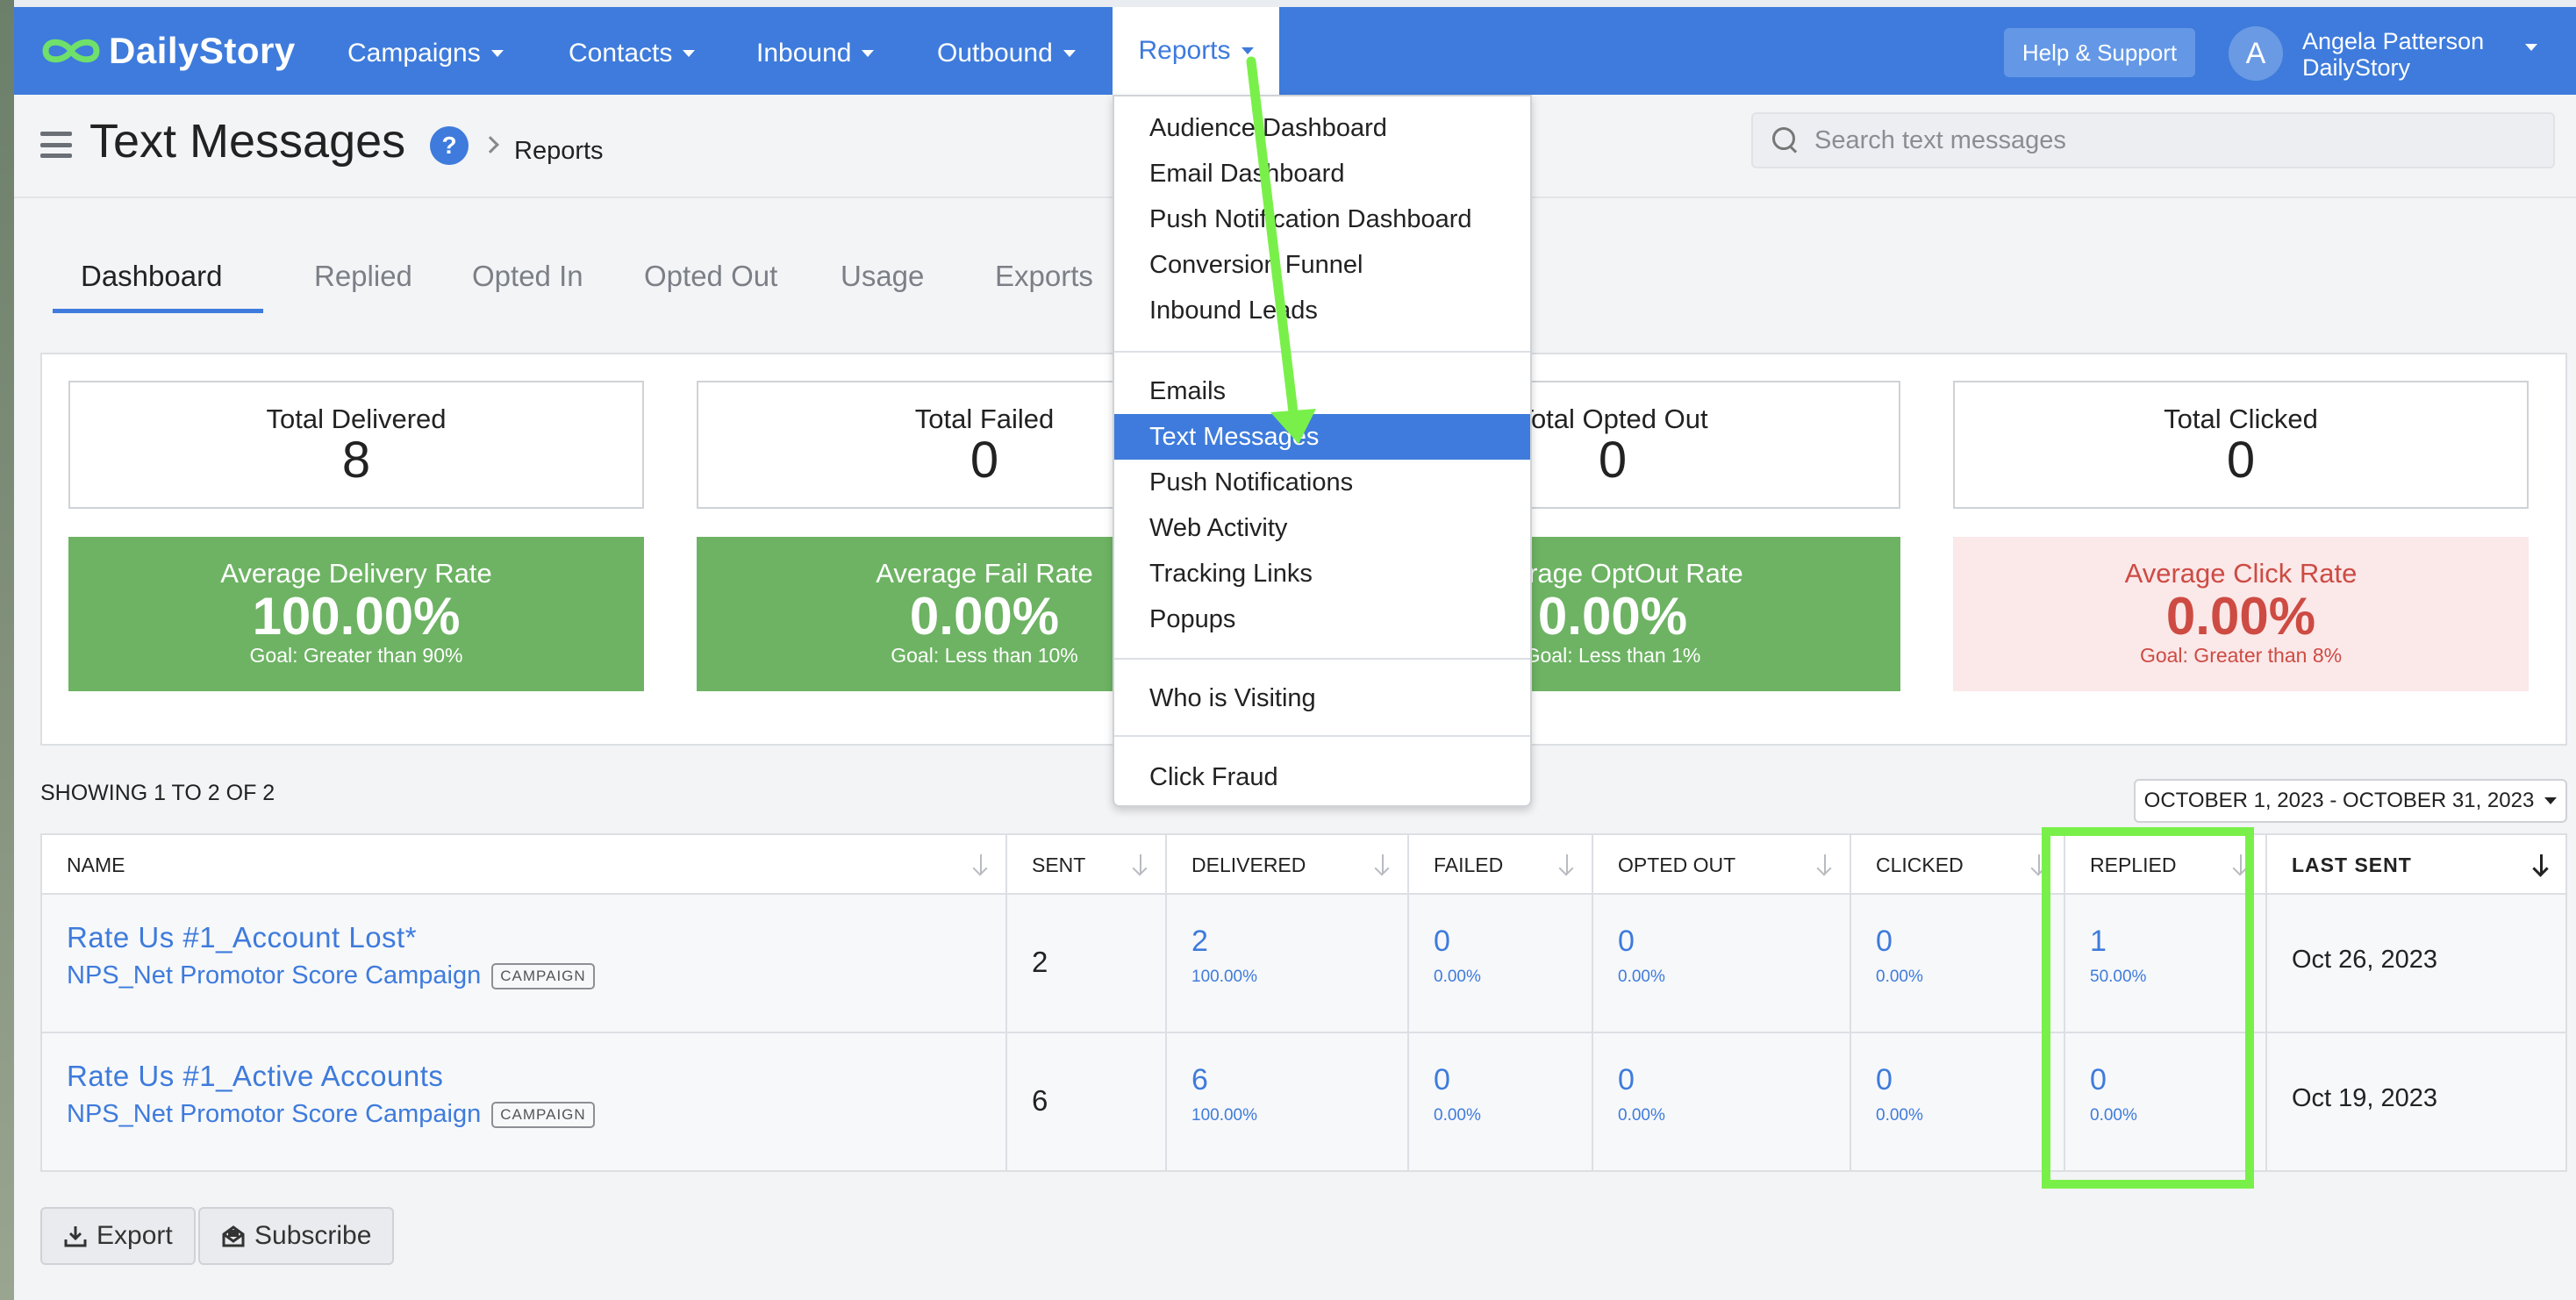  I want to click on active-tab-indicator, so click(158, 311).